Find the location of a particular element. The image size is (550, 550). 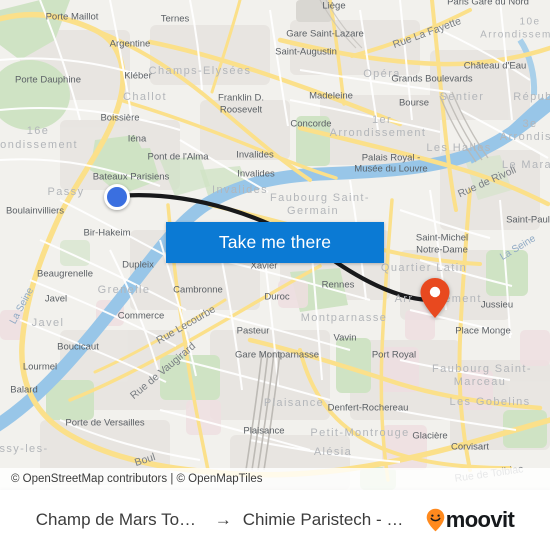

arrow-right-icon: → is located at coordinates (223, 519).